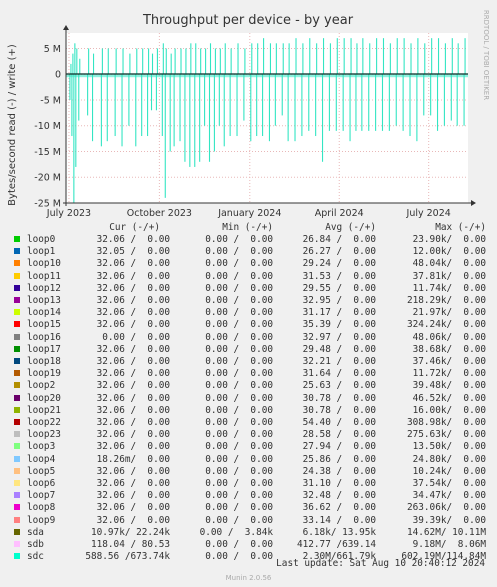 The height and width of the screenshot is (587, 497). I want to click on legend-avg: 35.39 / 0.00, so click(339, 325).